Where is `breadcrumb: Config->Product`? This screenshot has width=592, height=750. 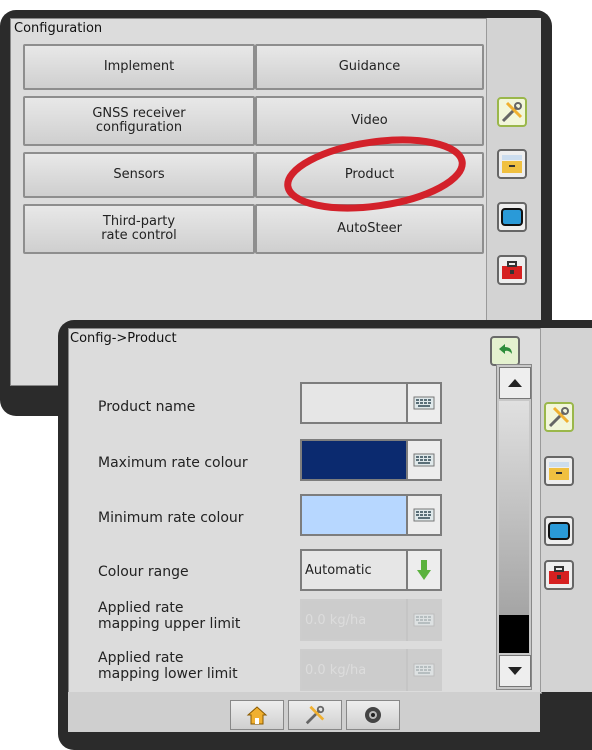
breadcrumb: Config->Product is located at coordinates (123, 338).